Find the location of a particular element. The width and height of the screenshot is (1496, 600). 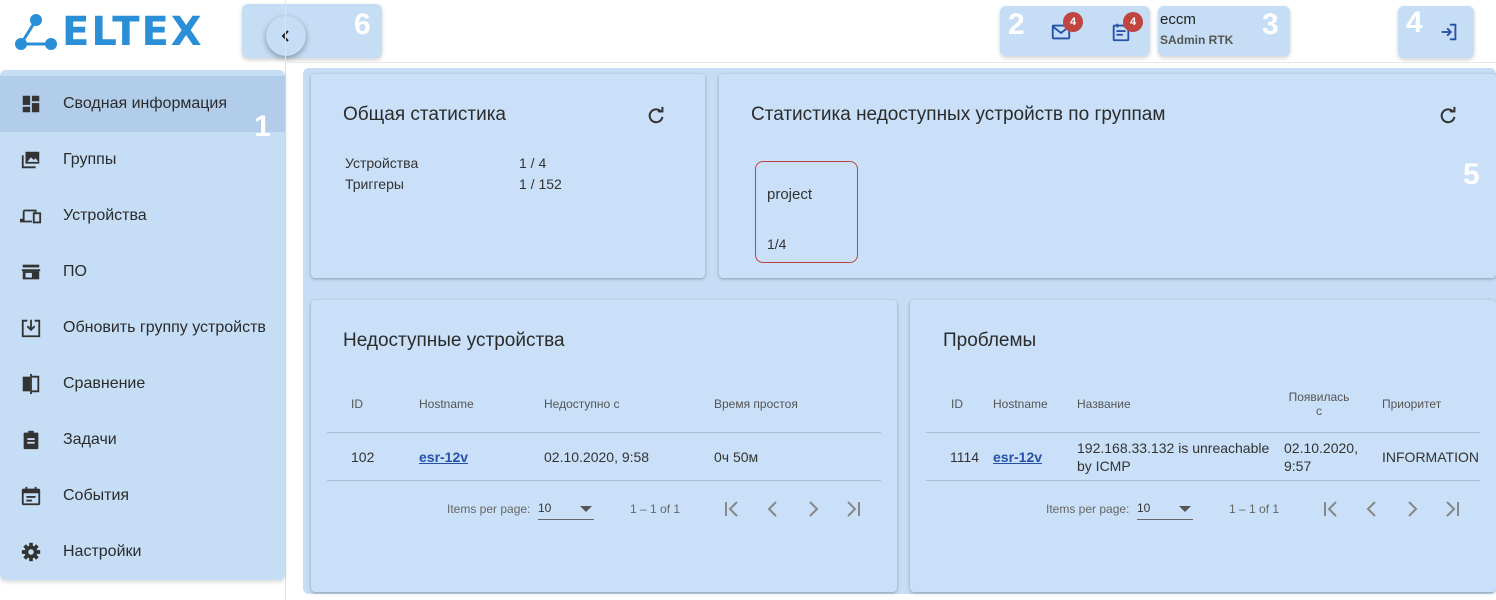

sidebar-item-update-group: Обновить группу устройств is located at coordinates (142, 328).